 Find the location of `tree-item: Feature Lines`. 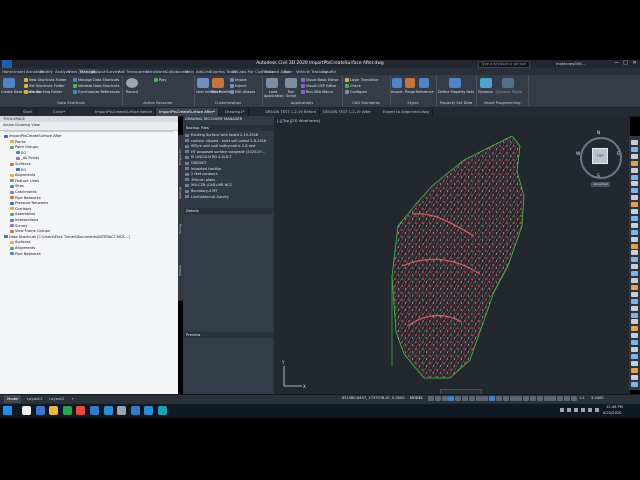

tree-item: Feature Lines is located at coordinates (24, 181).